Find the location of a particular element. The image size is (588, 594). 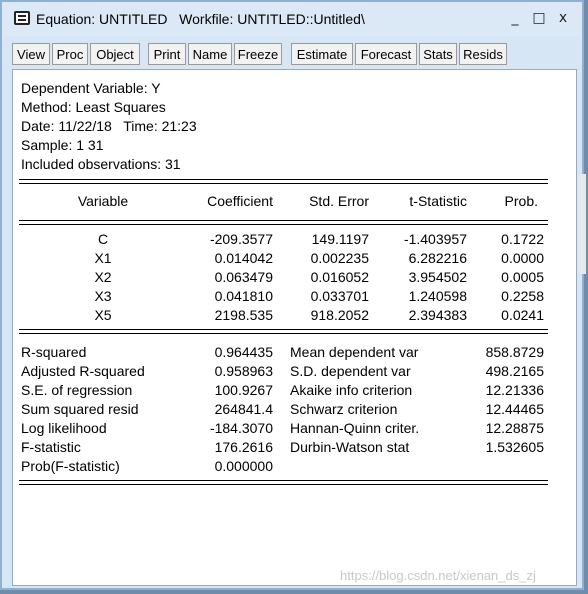

watermark: https://blog.csdn.net/xienan_ds_zj is located at coordinates (438, 575).